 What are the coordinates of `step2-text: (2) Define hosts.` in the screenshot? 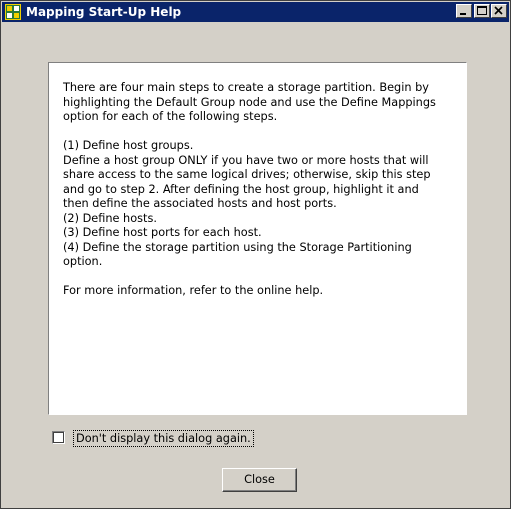 It's located at (110, 218).